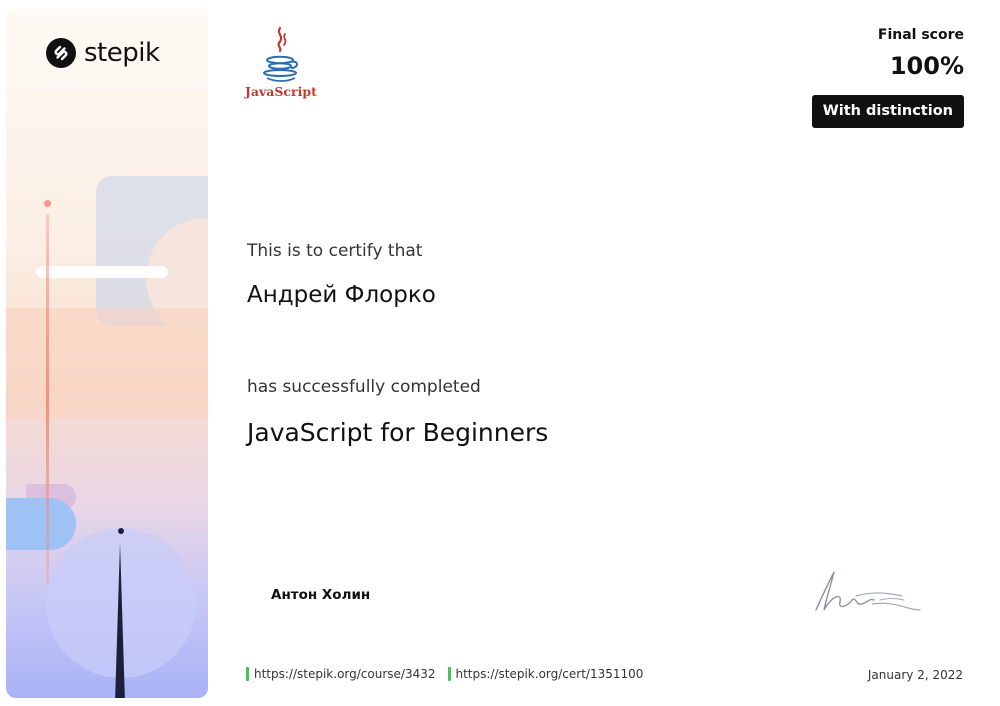 The width and height of the screenshot is (1000, 706). I want to click on recipient-name: Андрей Флорко, so click(341, 295).